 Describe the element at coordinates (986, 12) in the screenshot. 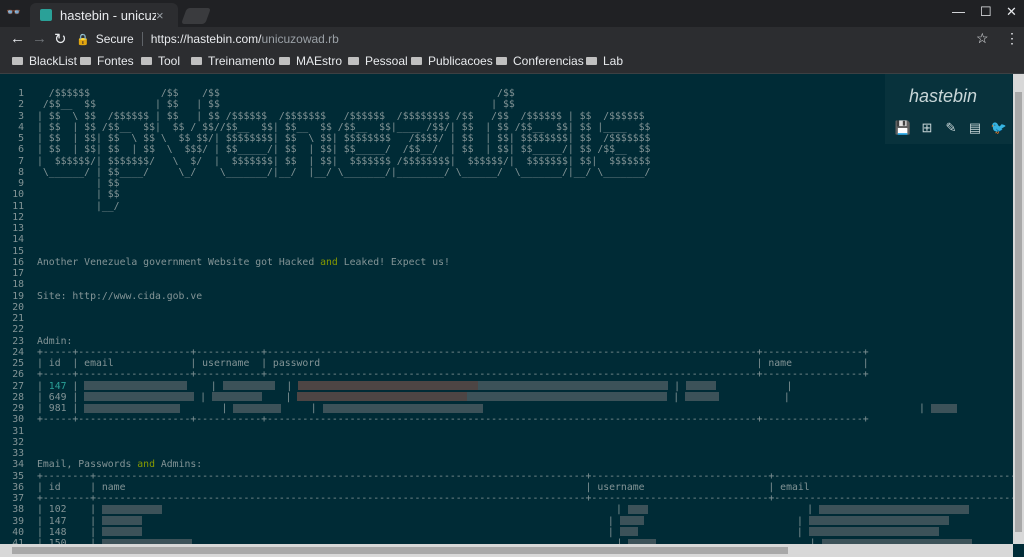

I see `maximize-icon: ☐` at that location.